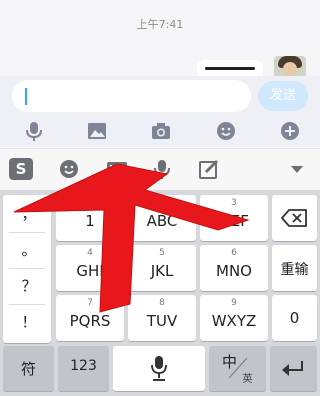 The height and width of the screenshot is (396, 320). Describe the element at coordinates (69, 169) in the screenshot. I see `emoji-face-icon` at that location.